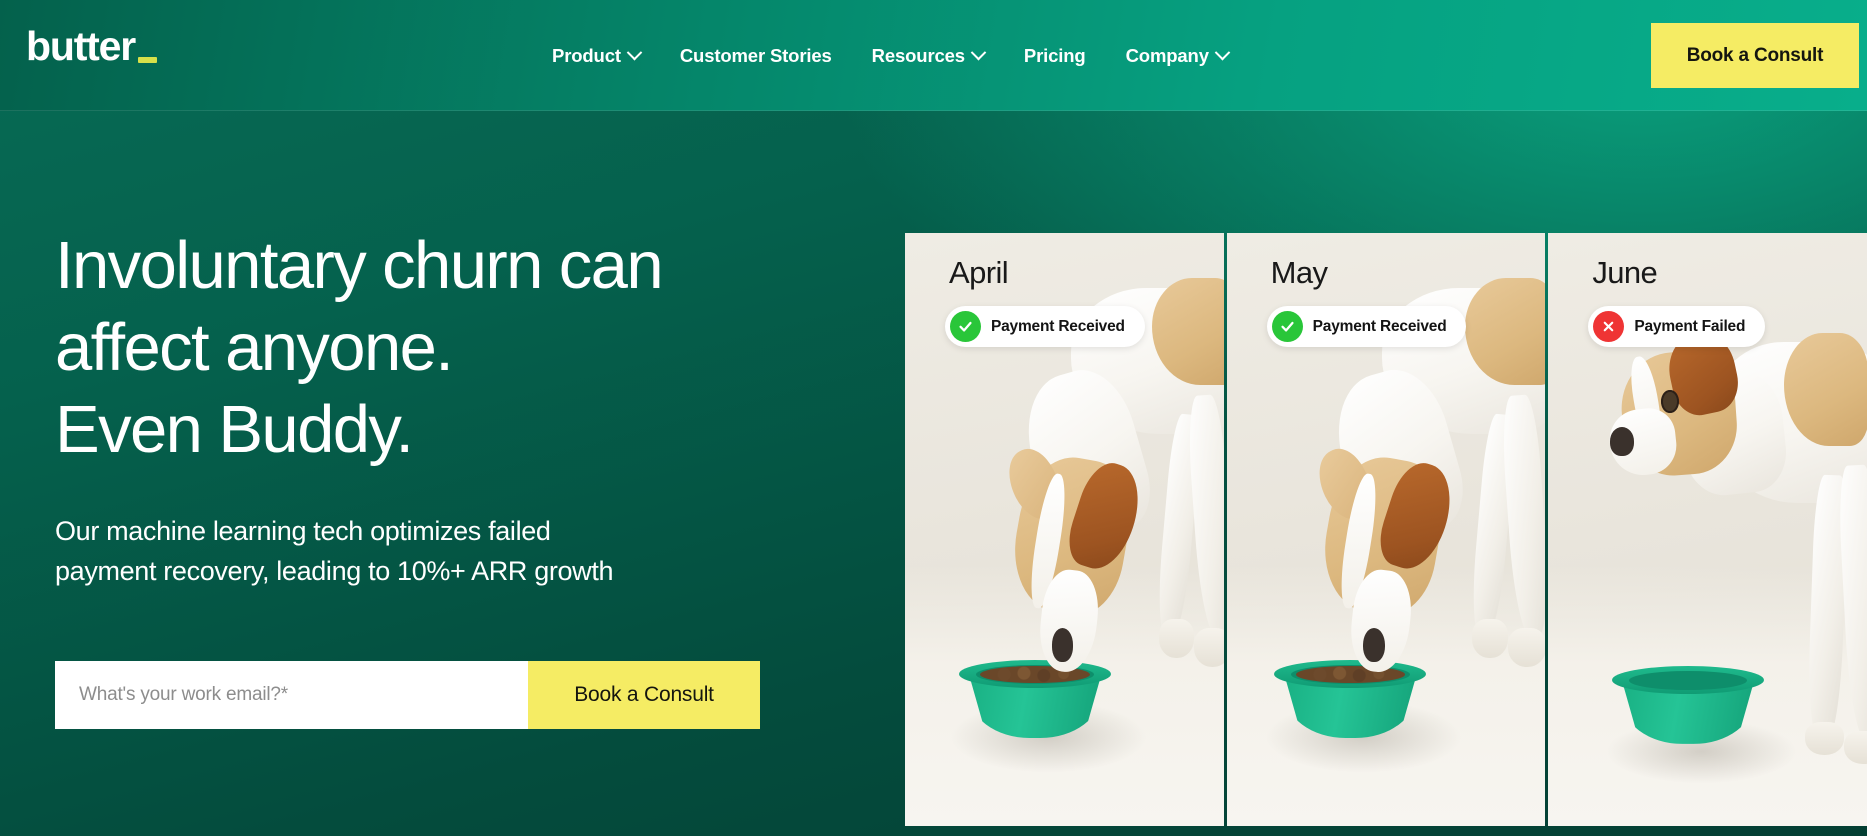 This screenshot has width=1867, height=836. I want to click on brand-logo-text: butter, so click(81, 46).